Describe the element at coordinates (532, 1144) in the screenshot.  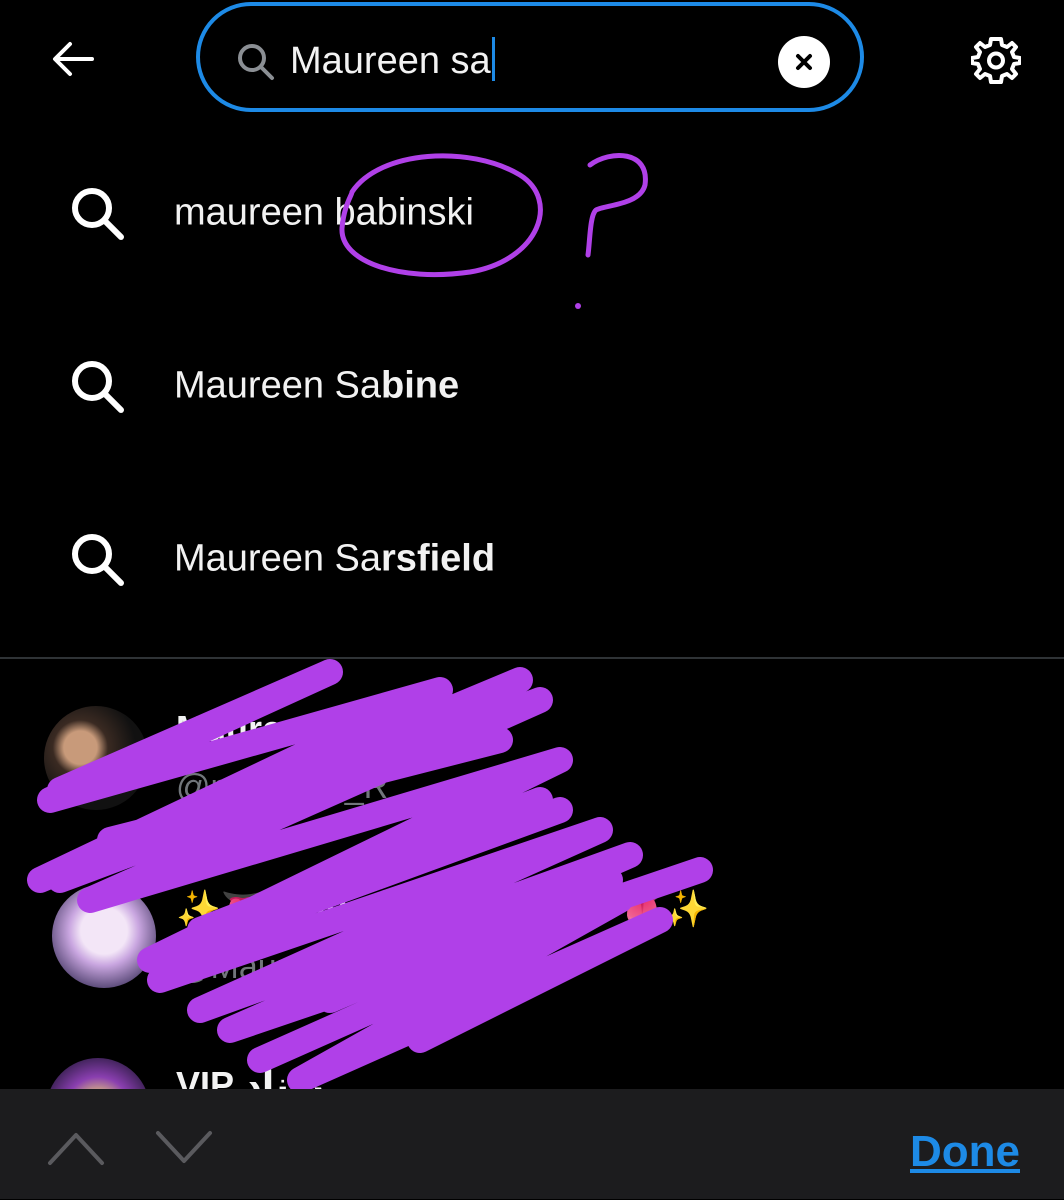
I see `keyboard-toolbar: Done` at that location.